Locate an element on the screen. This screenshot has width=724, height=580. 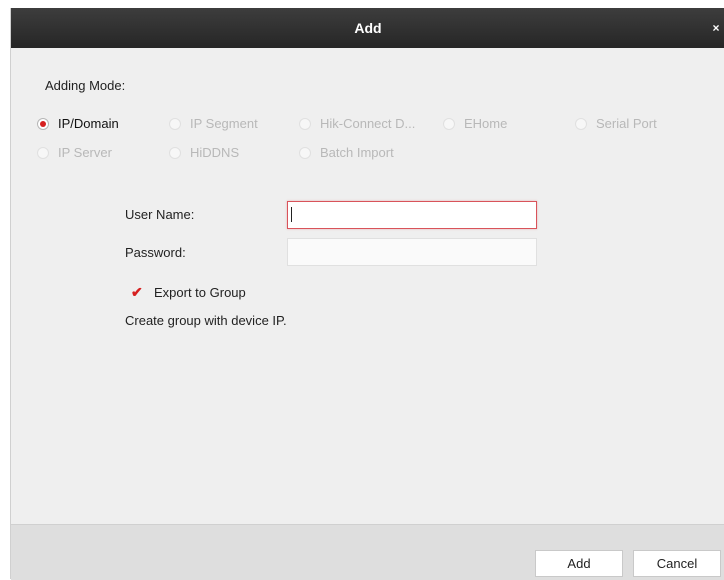
export-to-group-label: Export to Group is located at coordinates (200, 292).